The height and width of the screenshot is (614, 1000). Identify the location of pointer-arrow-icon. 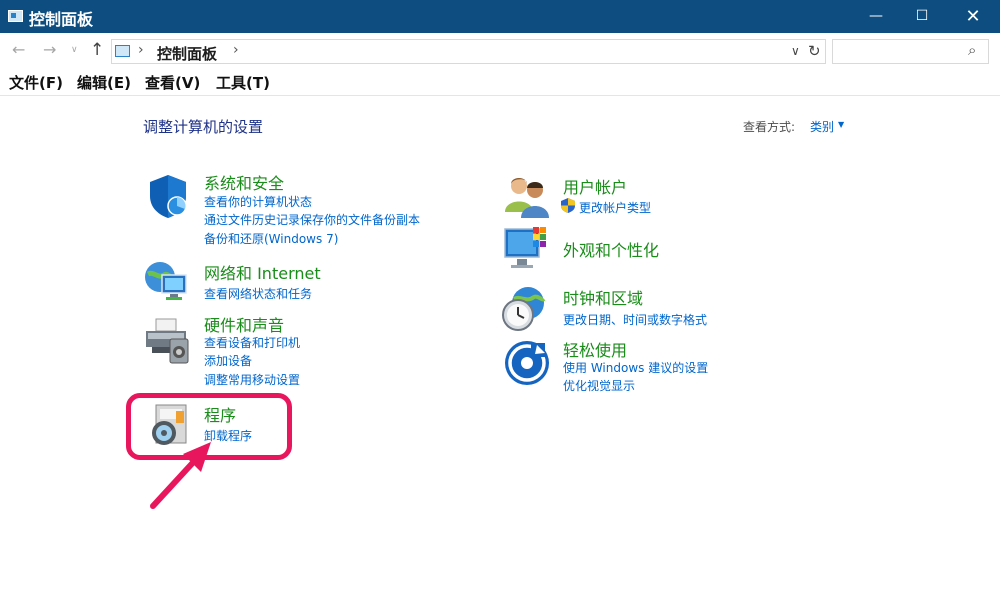
(180, 475).